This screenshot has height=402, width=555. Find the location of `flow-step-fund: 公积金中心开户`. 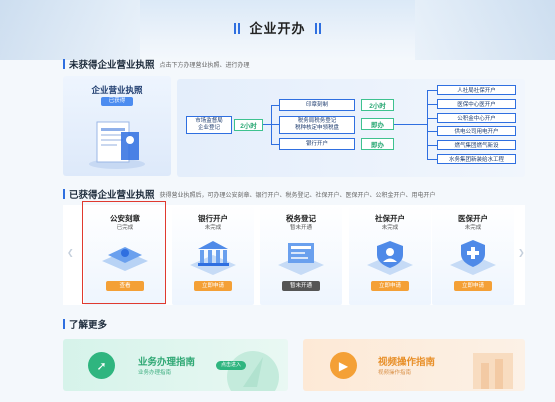

flow-step-fund: 公积金中心开户 is located at coordinates (476, 118).